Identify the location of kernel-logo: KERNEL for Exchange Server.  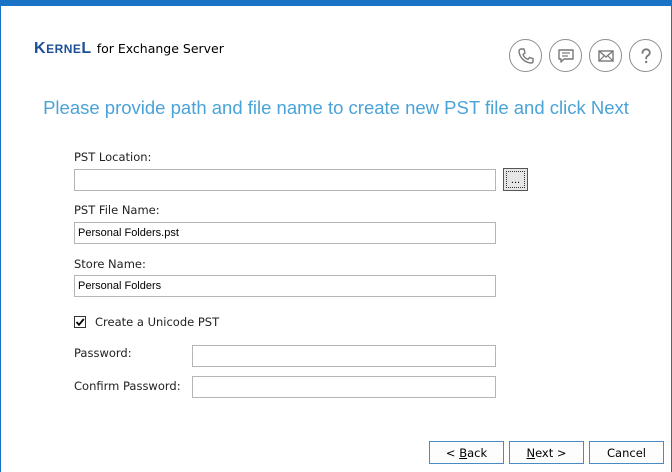
(129, 50).